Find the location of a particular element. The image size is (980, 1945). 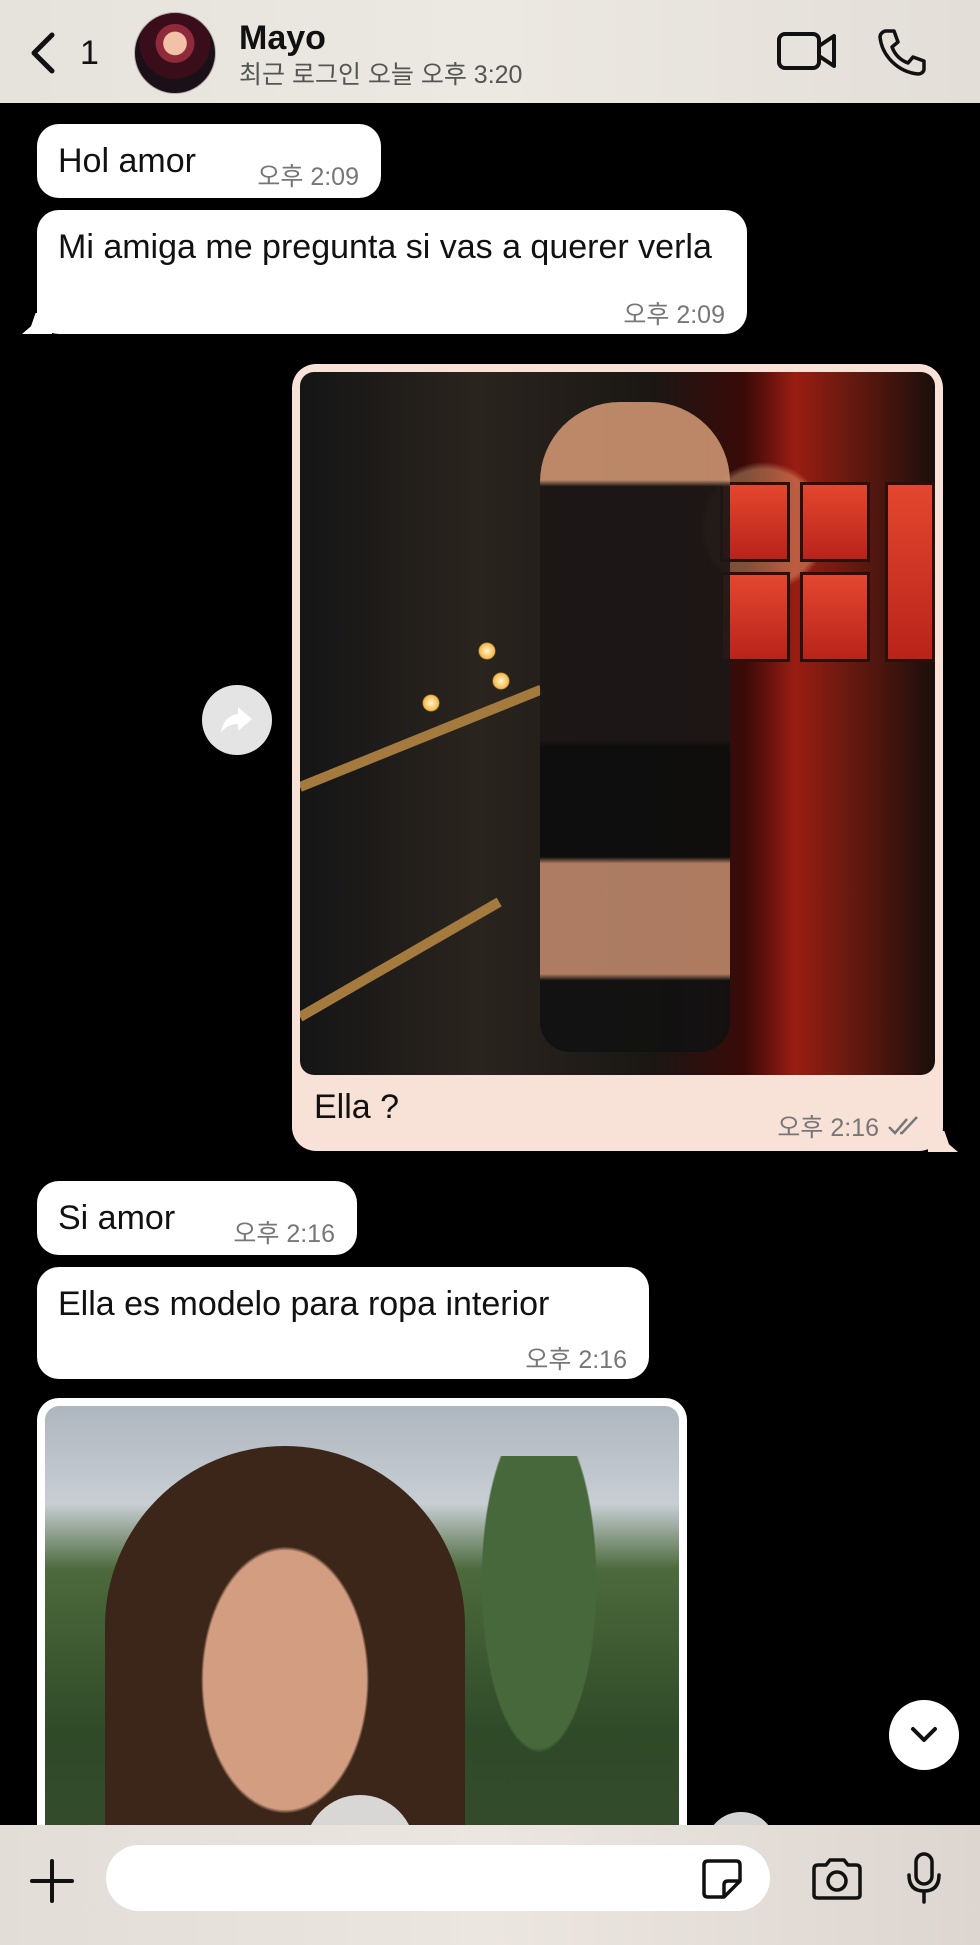

phone-icon is located at coordinates (902, 52).